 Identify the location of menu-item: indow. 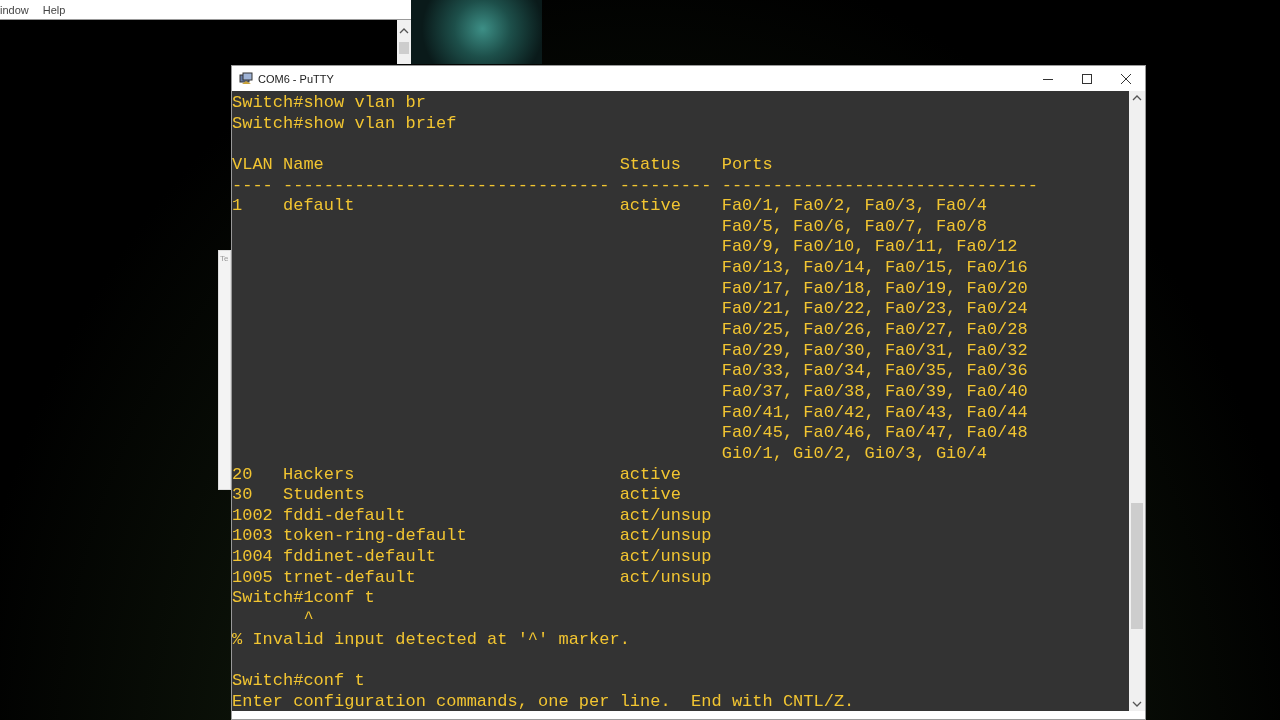
(14, 9).